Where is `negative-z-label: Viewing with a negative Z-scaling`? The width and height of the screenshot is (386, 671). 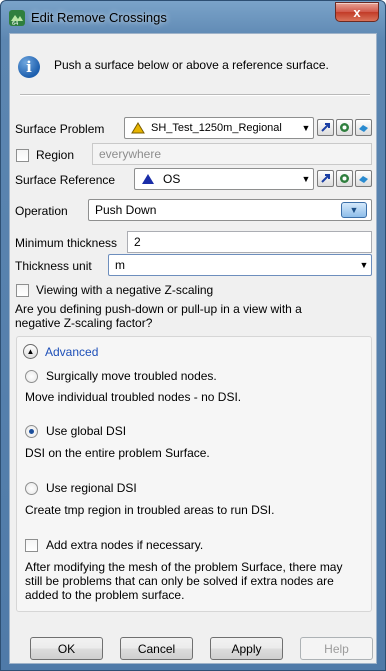 negative-z-label: Viewing with a negative Z-scaling is located at coordinates (125, 290).